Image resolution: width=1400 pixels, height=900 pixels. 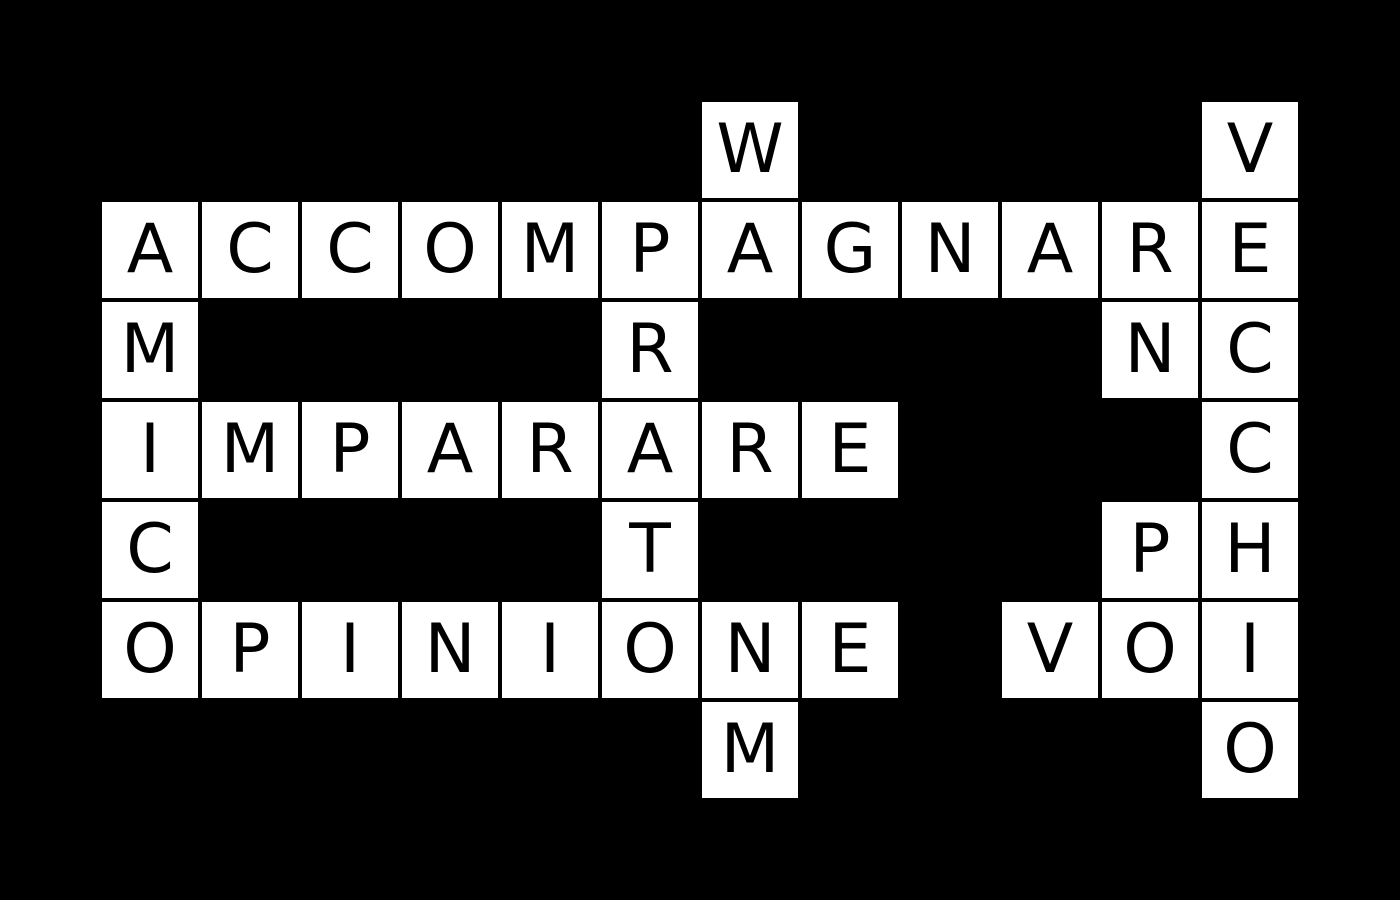 What do you see at coordinates (650, 550) in the screenshot?
I see `crossword-cell: T` at bounding box center [650, 550].